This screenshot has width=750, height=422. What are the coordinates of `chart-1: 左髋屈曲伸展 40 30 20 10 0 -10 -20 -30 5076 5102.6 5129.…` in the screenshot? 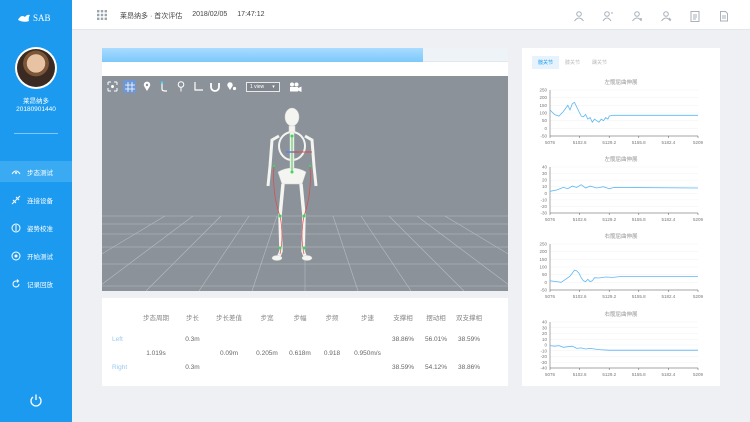 It's located at (621, 191).